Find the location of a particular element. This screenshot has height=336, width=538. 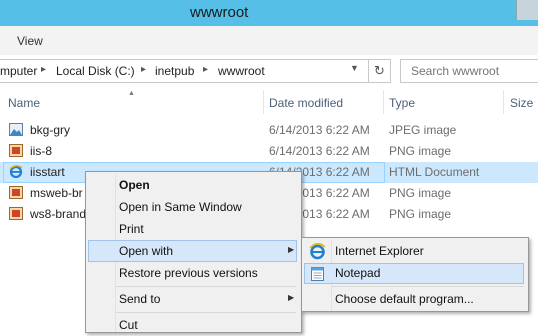

menu-item-label: Open in Same Window is located at coordinates (180, 207).